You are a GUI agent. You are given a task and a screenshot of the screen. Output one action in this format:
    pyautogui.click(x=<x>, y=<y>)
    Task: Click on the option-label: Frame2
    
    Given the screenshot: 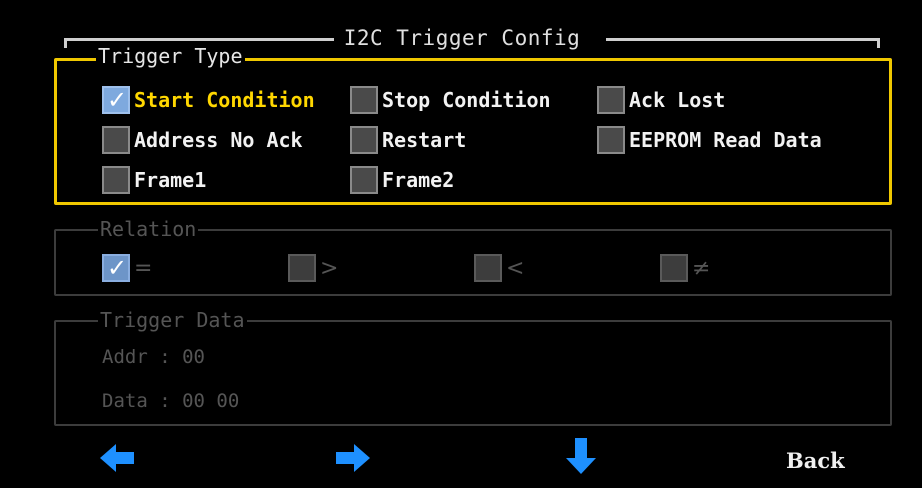 What is the action you would take?
    pyautogui.click(x=418, y=180)
    